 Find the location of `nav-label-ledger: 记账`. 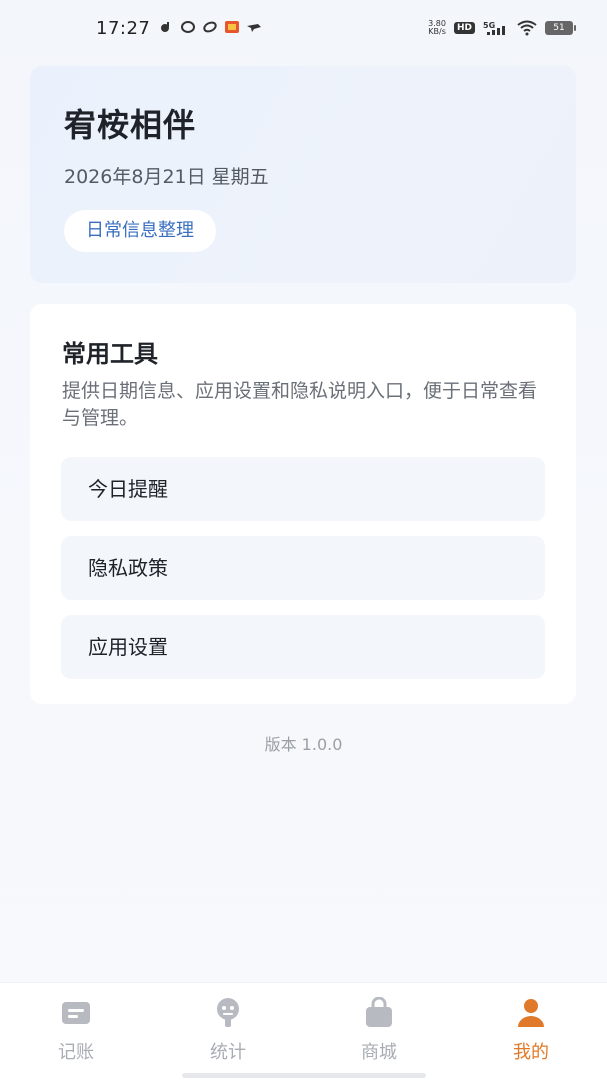

nav-label-ledger: 记账 is located at coordinates (76, 1052).